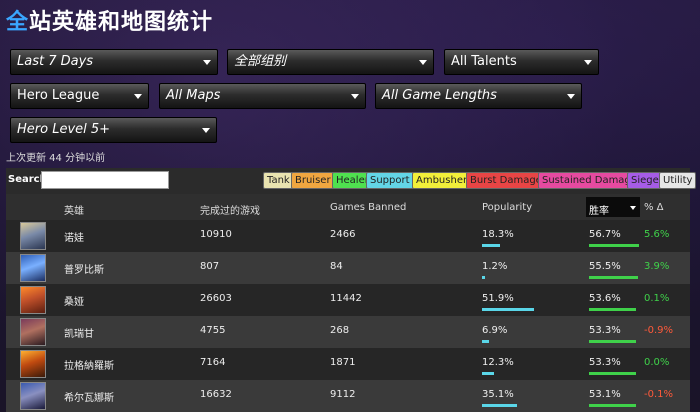 This screenshot has height=412, width=700. What do you see at coordinates (495, 266) in the screenshot?
I see `popularity-value: 1.2%` at bounding box center [495, 266].